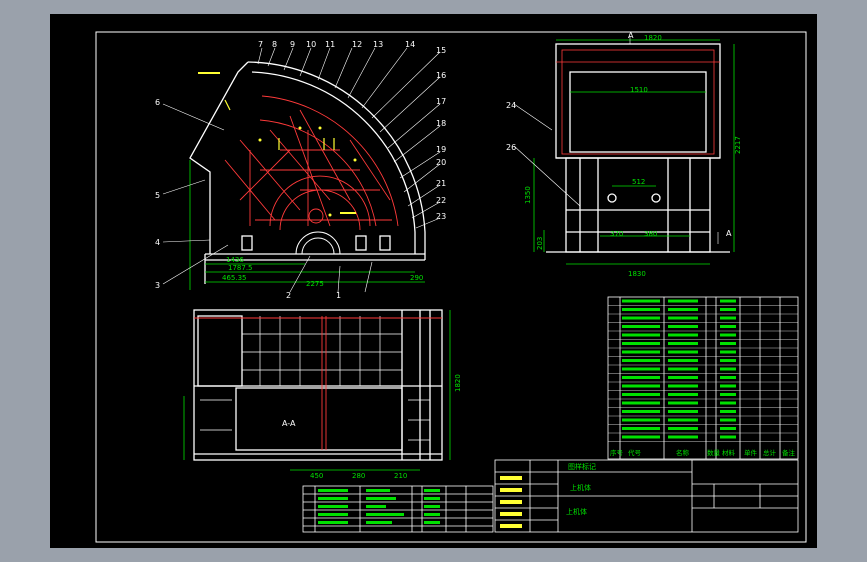  Describe the element at coordinates (638, 182) in the screenshot. I see `dim-512: 512` at that location.